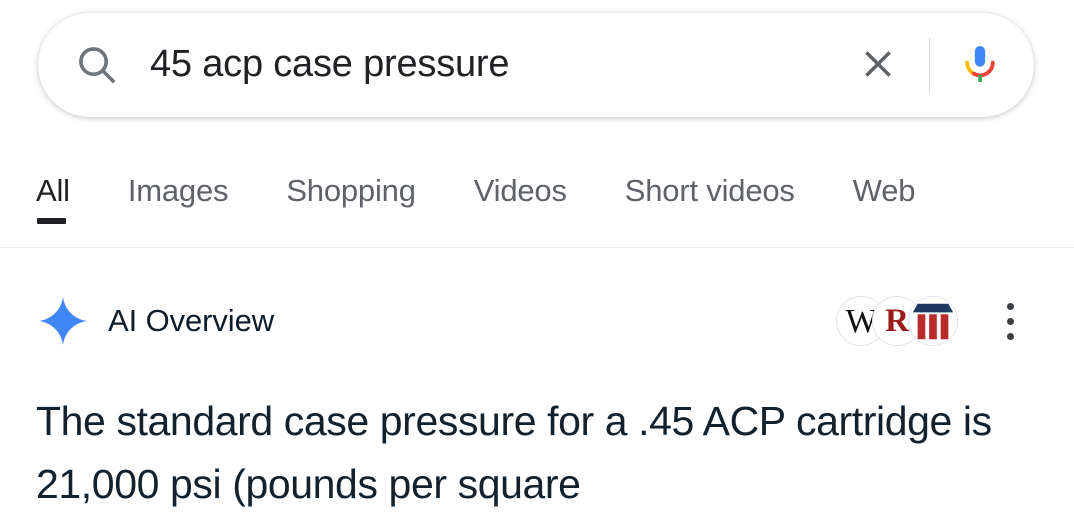 Image resolution: width=1074 pixels, height=514 pixels. I want to click on voice-search-button, so click(980, 65).